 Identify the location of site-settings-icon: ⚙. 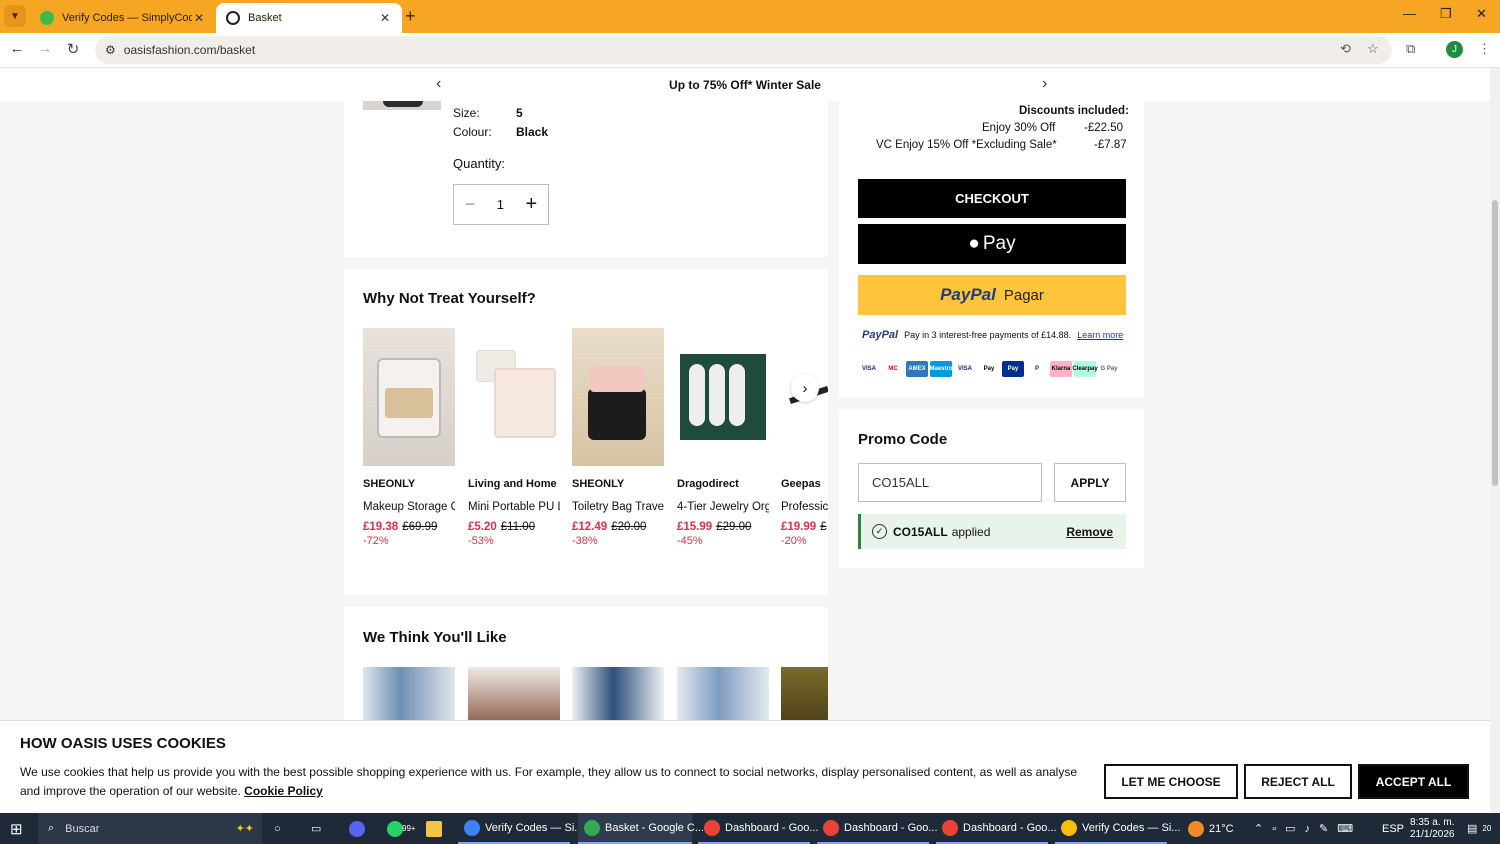
(110, 50).